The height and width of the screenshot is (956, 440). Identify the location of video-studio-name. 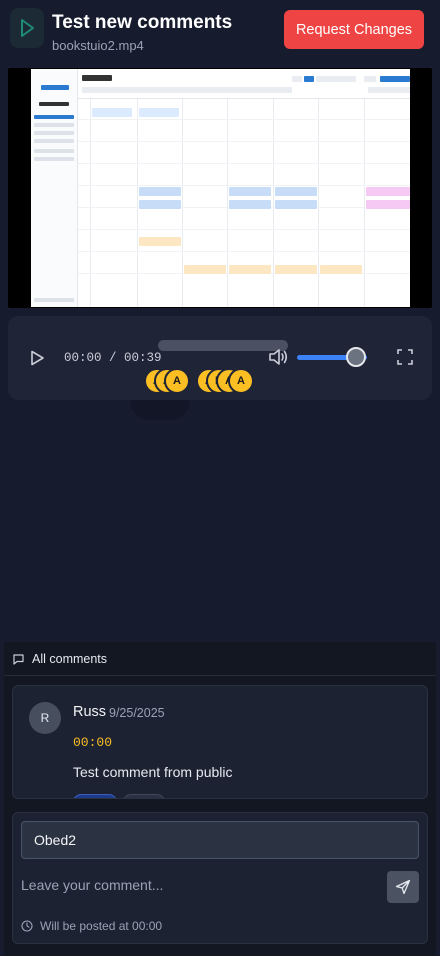
(54, 104).